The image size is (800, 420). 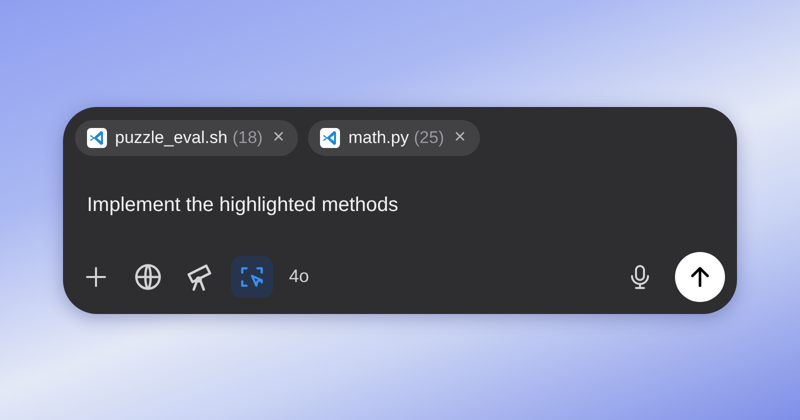 What do you see at coordinates (640, 277) in the screenshot?
I see `microphone-icon` at bounding box center [640, 277].